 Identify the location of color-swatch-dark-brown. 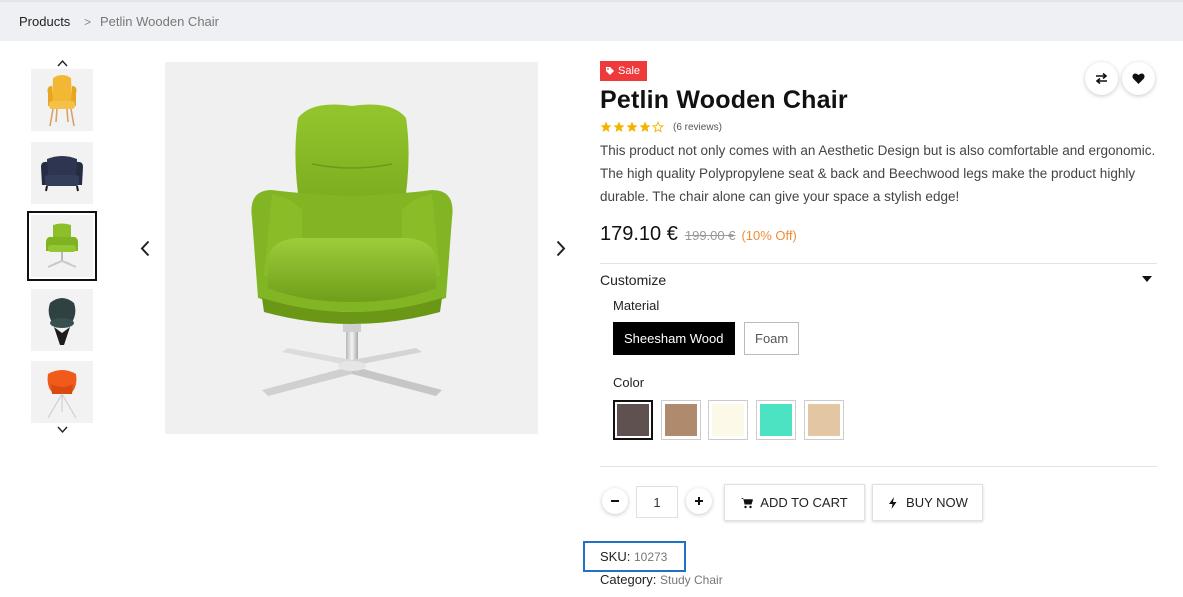
(633, 420).